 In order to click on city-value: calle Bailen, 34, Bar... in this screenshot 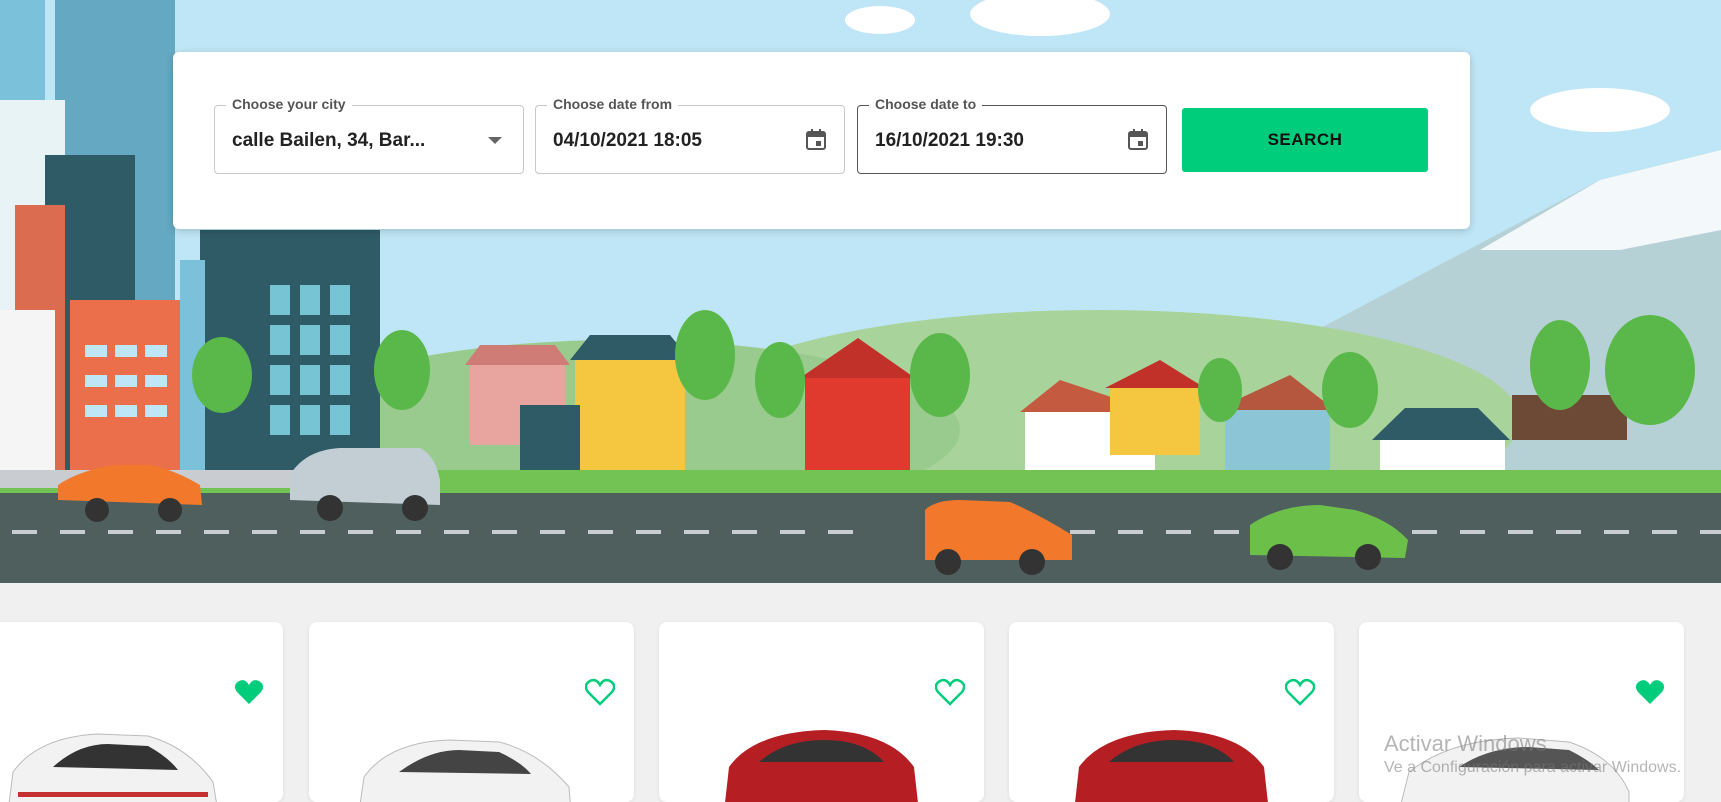, I will do `click(329, 140)`.